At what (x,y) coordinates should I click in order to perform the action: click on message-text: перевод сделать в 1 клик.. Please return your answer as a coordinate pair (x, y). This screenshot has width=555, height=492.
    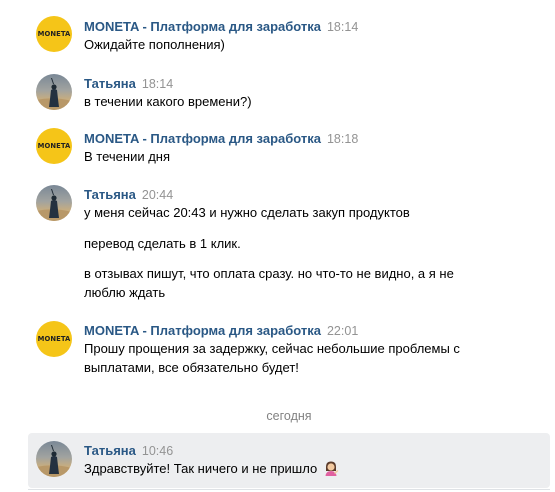
    Looking at the image, I should click on (162, 243).